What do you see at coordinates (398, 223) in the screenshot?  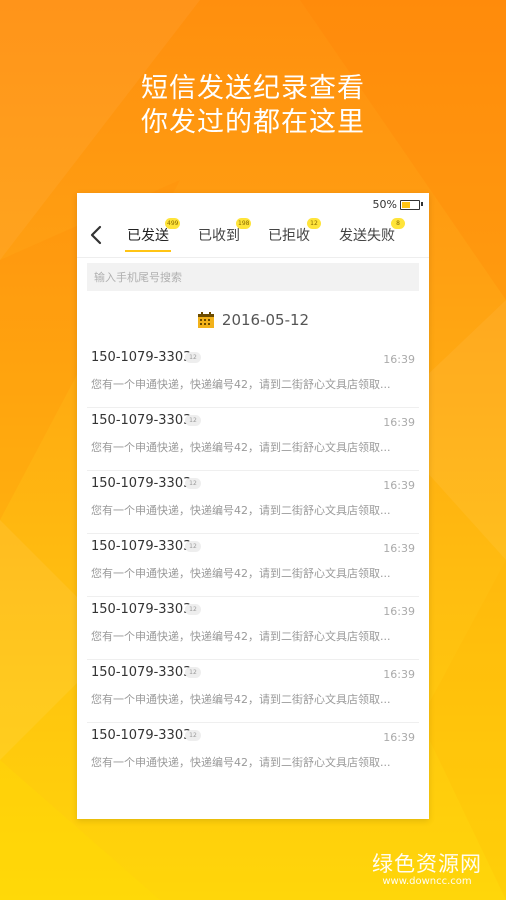 I see `tab-failed-badge: 8` at bounding box center [398, 223].